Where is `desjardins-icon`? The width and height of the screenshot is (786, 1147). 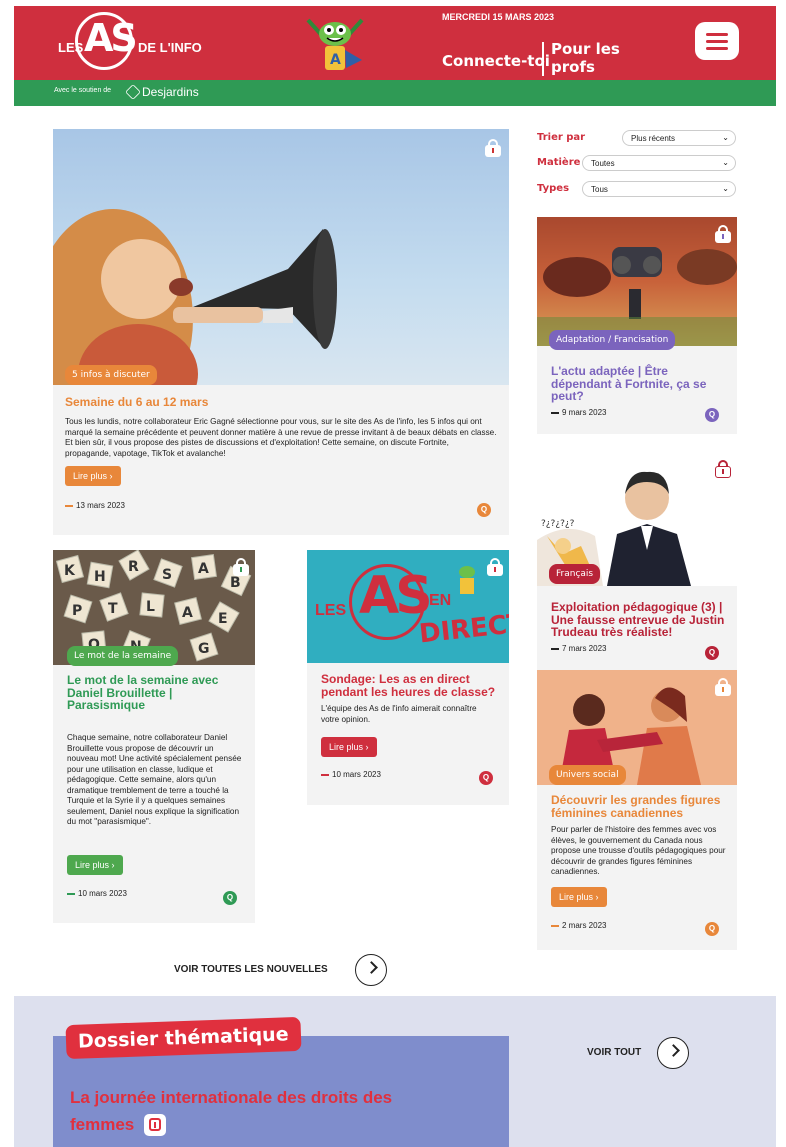
desjardins-icon is located at coordinates (133, 92).